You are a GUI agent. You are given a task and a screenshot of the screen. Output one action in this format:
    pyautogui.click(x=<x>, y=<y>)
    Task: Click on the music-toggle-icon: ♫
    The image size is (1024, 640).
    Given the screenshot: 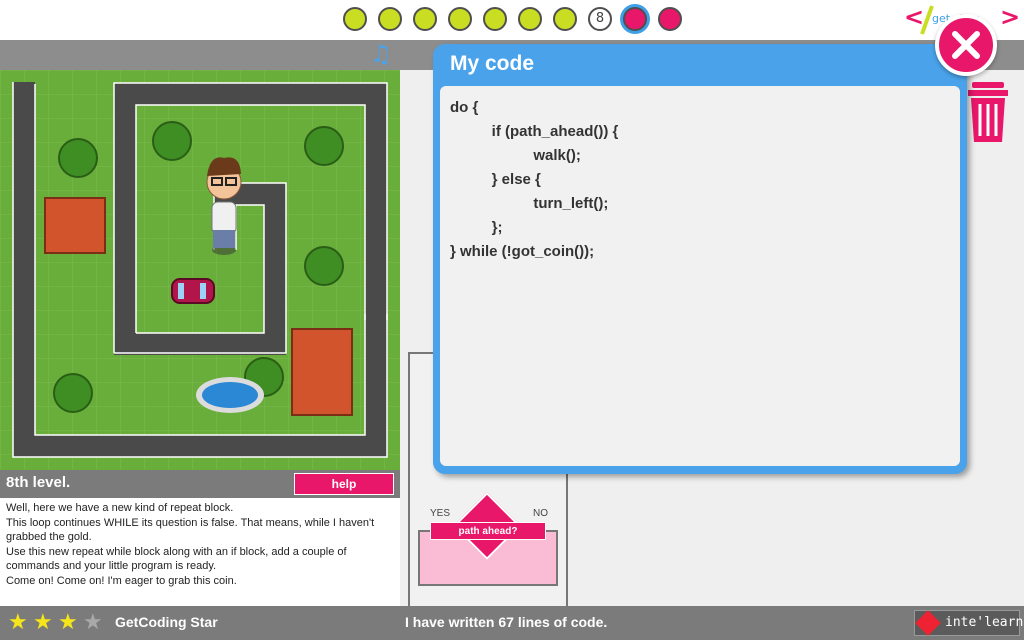 What is the action you would take?
    pyautogui.click(x=383, y=54)
    